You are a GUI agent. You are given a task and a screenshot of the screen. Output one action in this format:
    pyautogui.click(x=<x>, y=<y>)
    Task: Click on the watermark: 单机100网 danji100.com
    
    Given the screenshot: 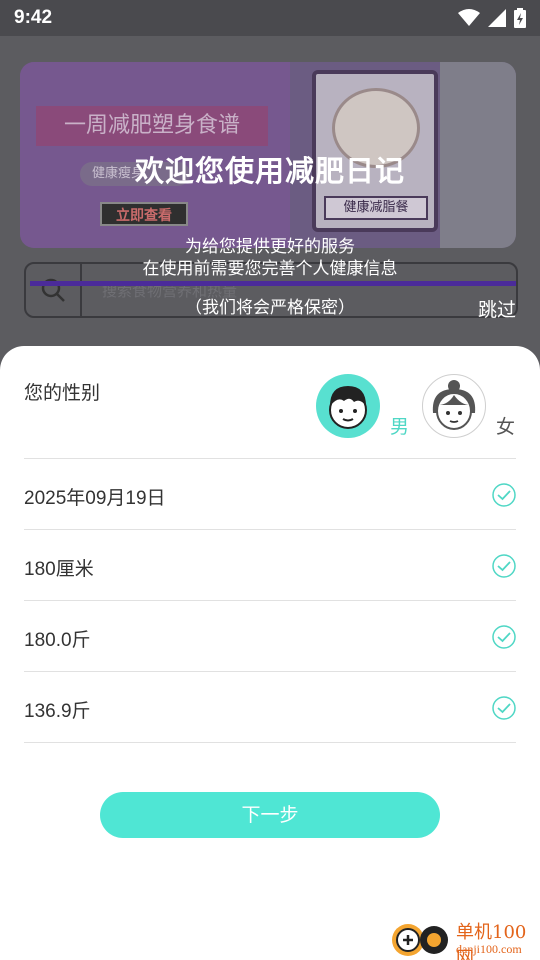 What is the action you would take?
    pyautogui.click(x=465, y=939)
    